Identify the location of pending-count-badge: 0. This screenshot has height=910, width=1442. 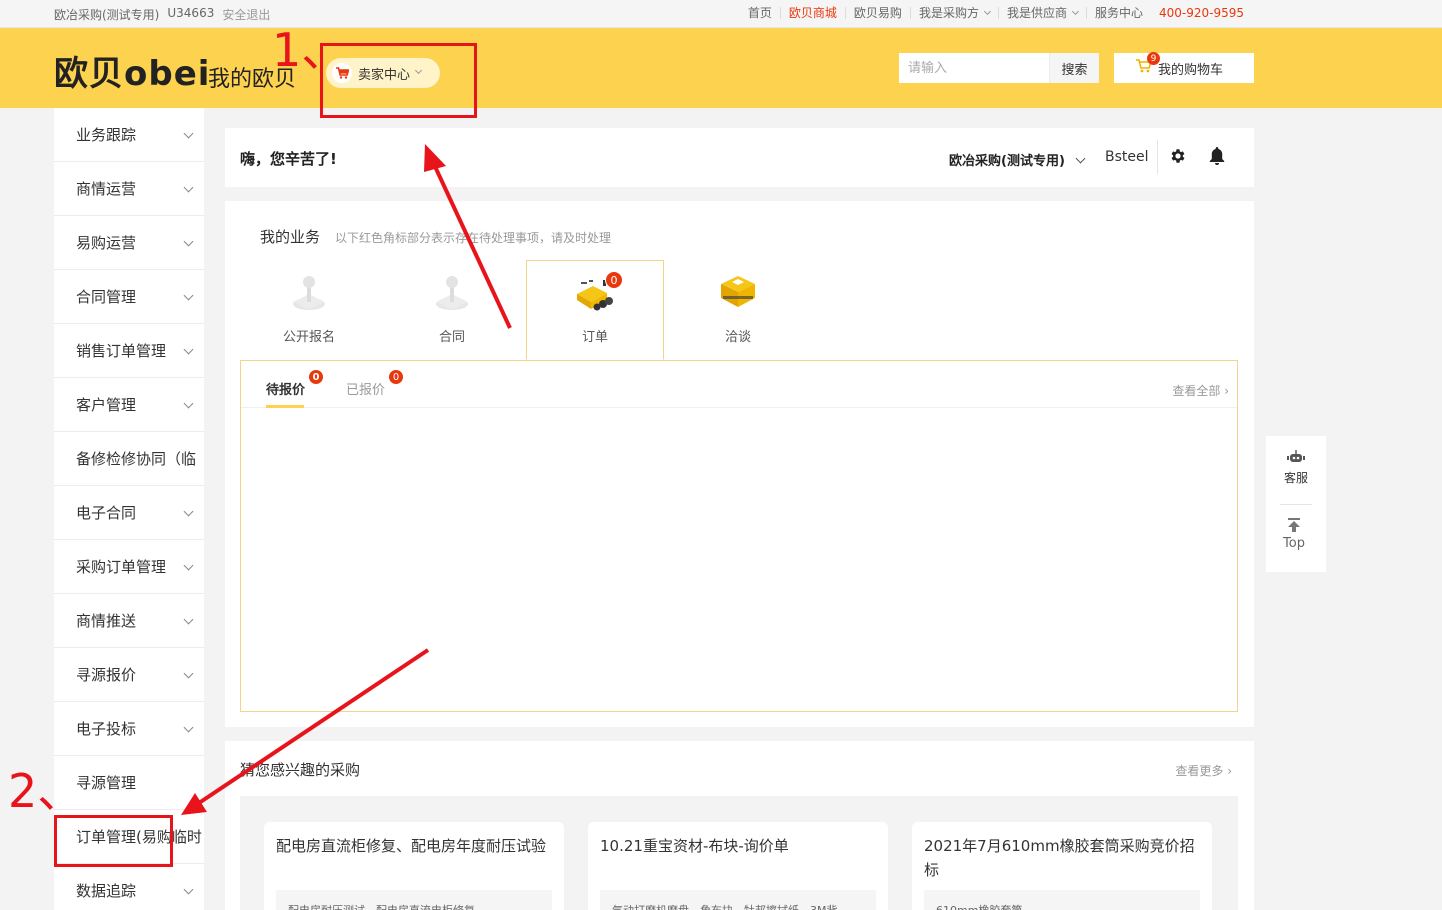
(316, 377).